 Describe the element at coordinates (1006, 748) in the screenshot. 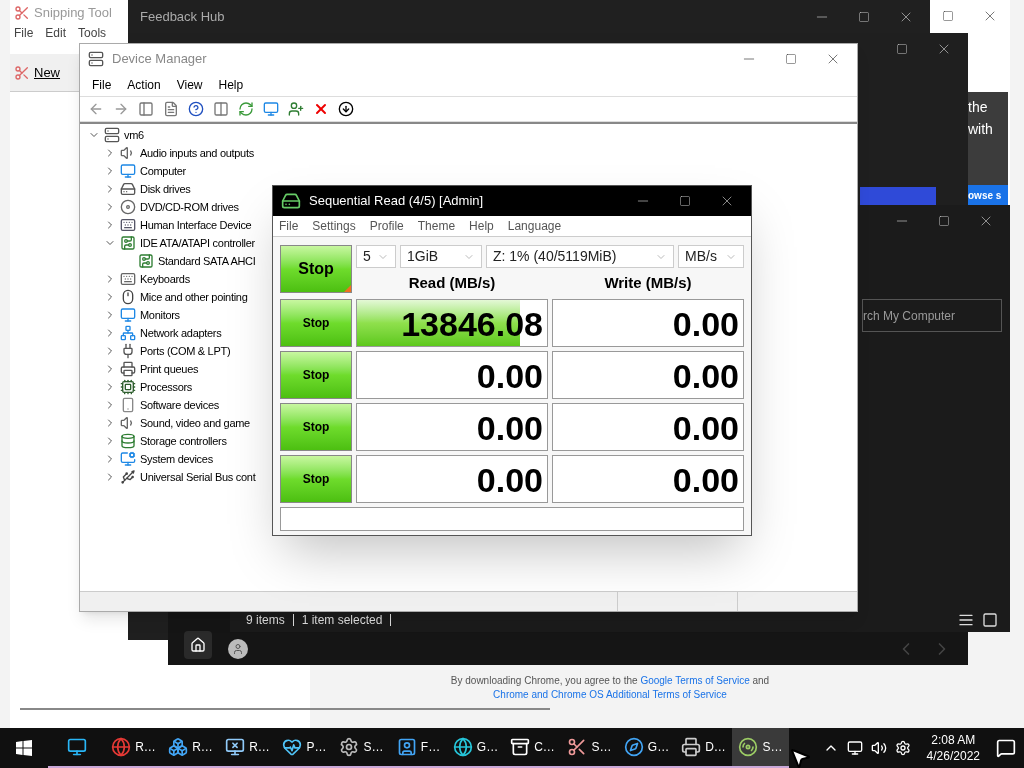

I see `notification-icon` at that location.